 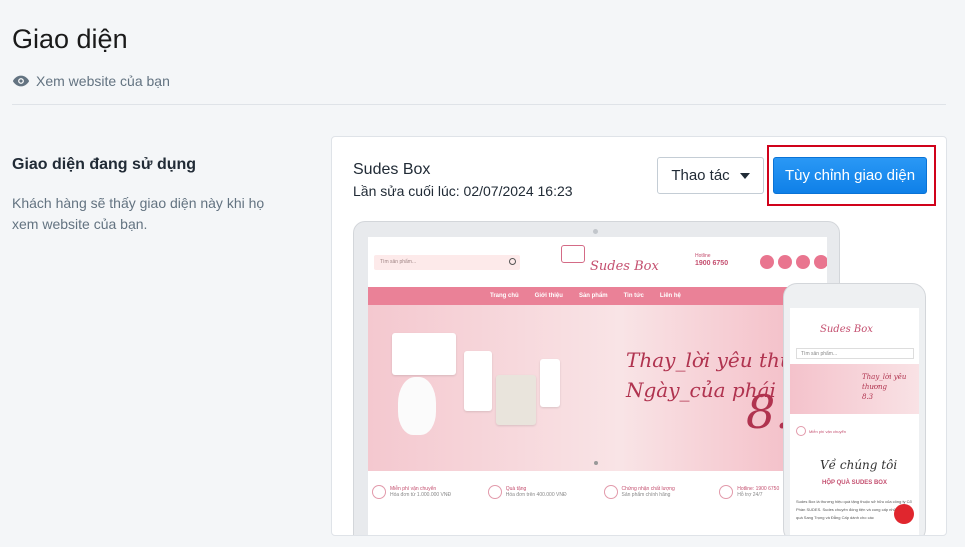 I want to click on bottle-image, so click(x=478, y=381).